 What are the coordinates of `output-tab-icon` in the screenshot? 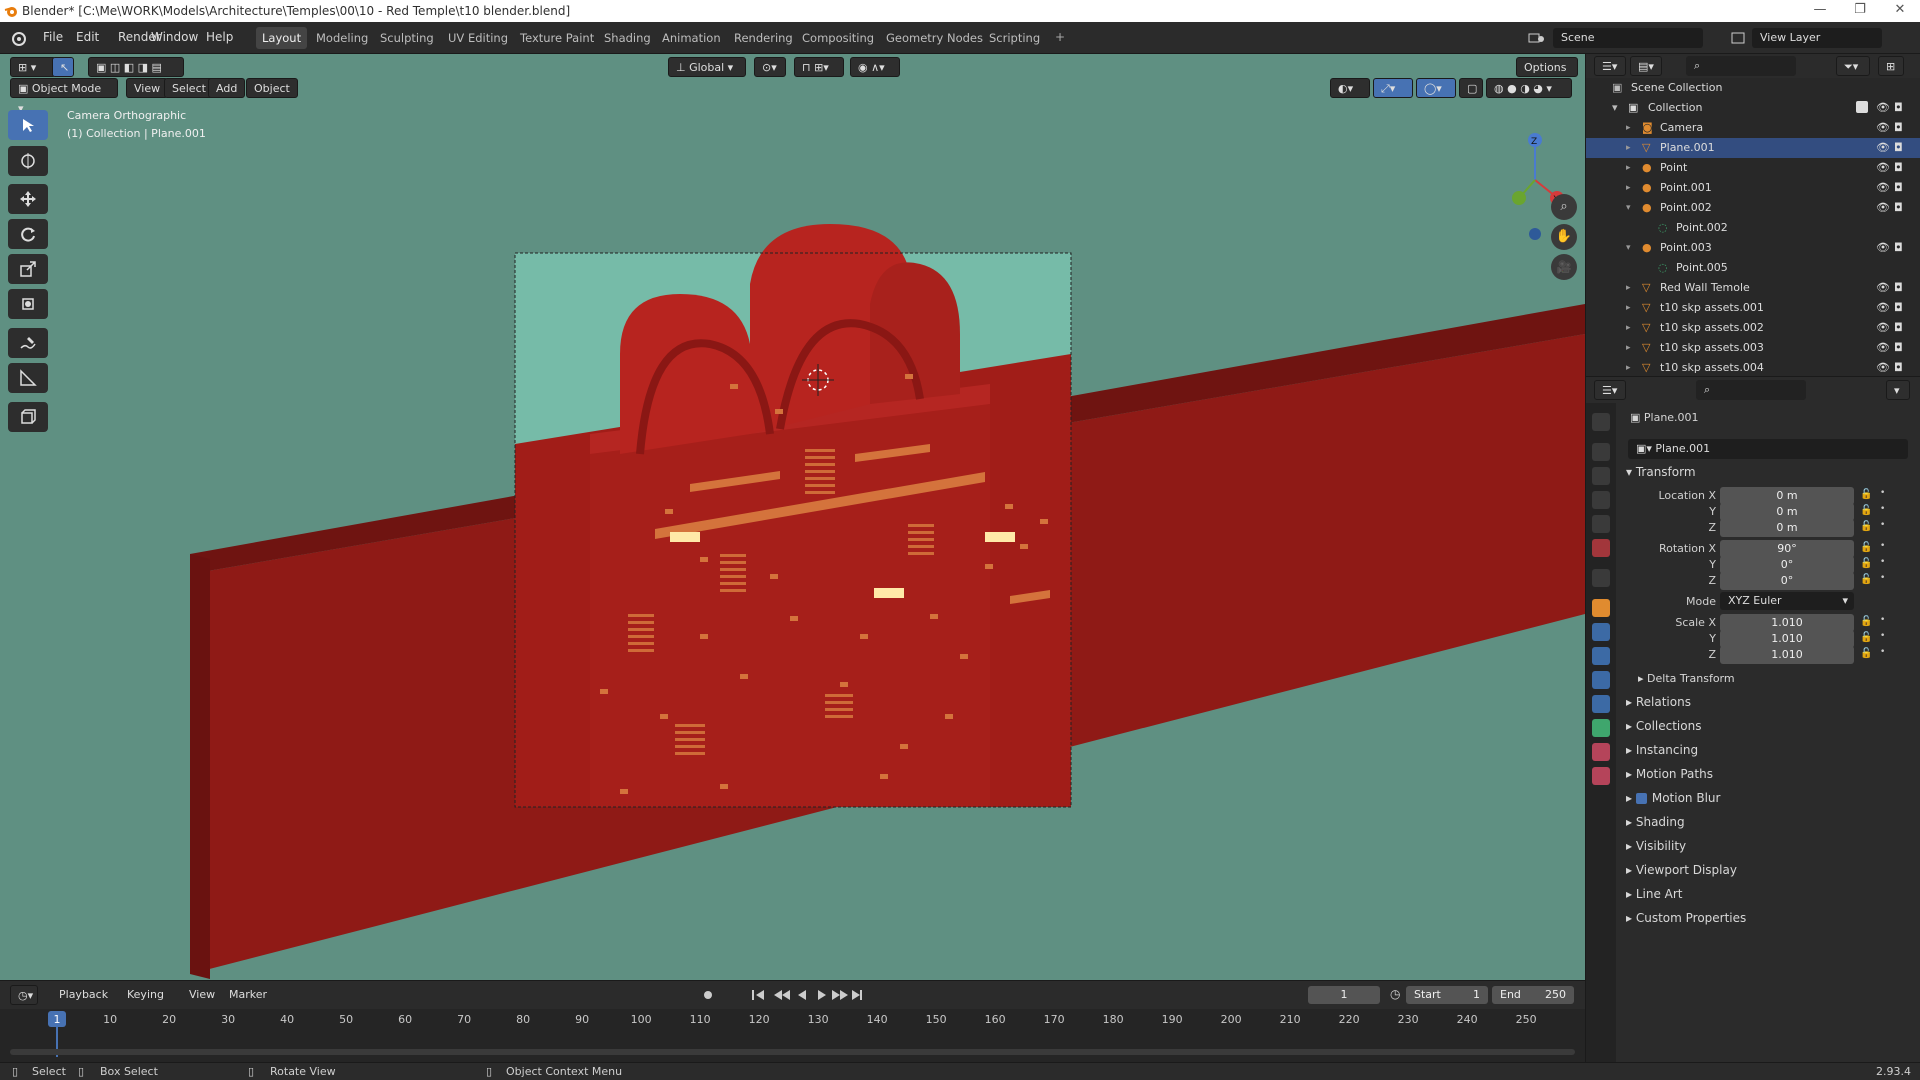 It's located at (1601, 476).